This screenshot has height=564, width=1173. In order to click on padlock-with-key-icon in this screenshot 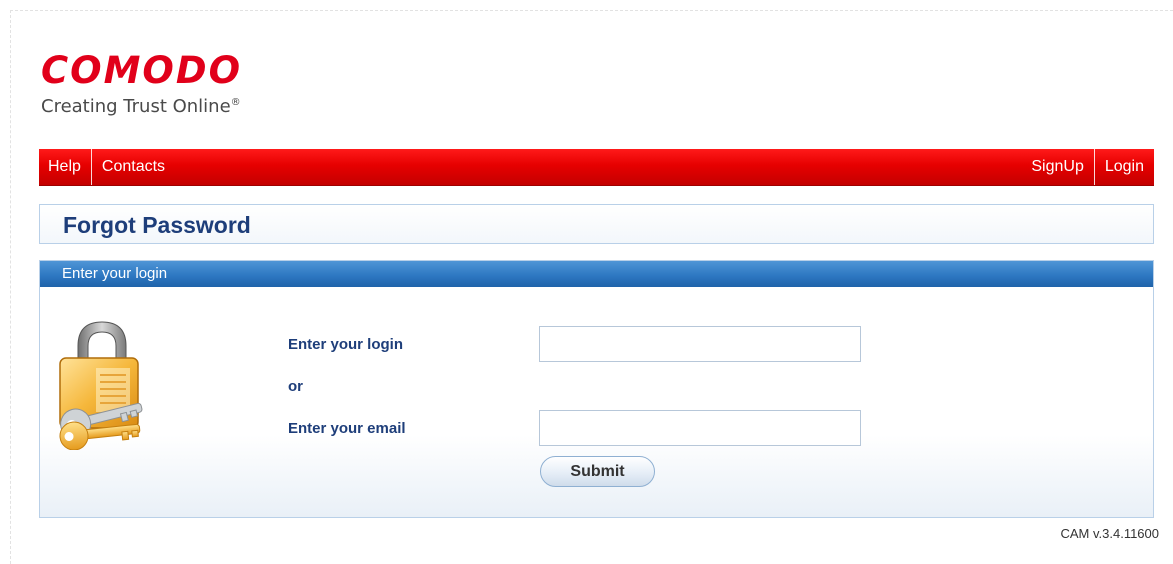, I will do `click(101, 385)`.